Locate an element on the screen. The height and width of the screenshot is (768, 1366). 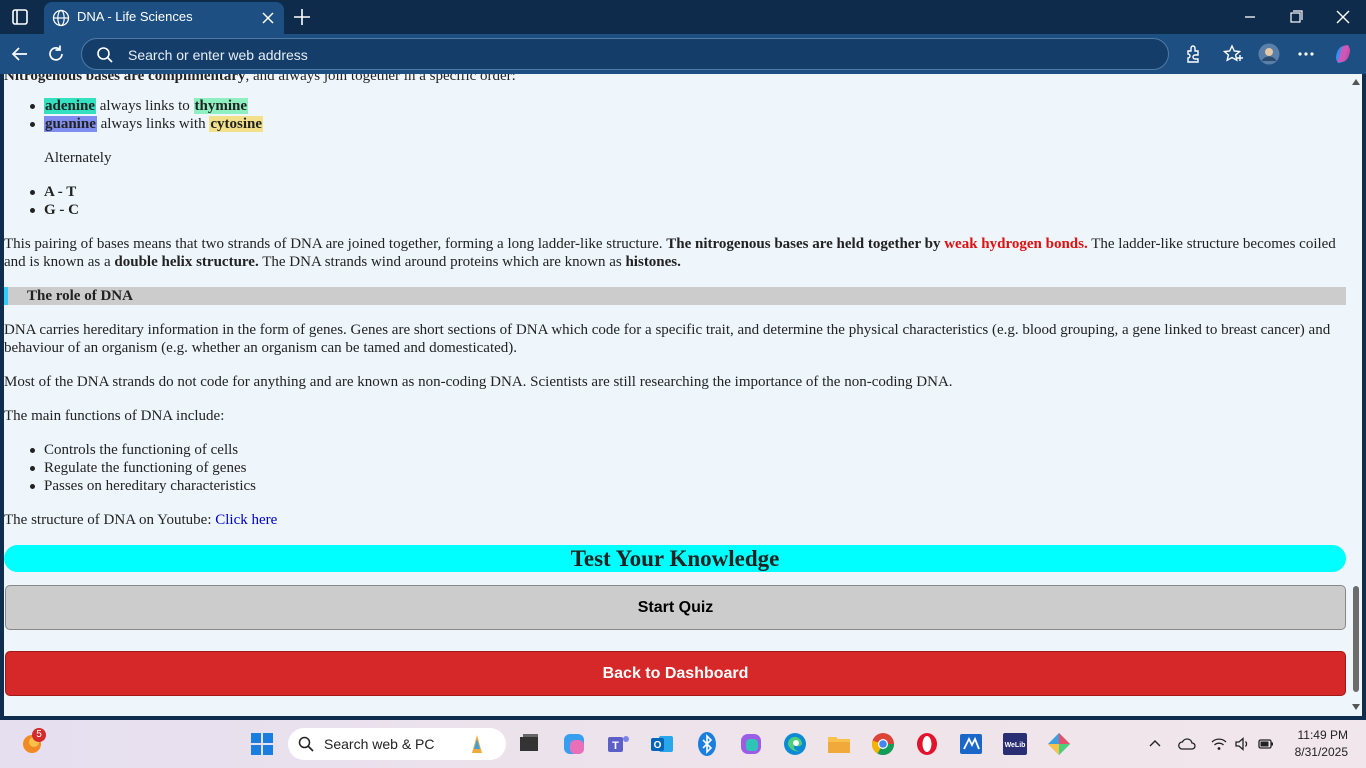
svg-text: WeLib is located at coordinates (1015, 745).